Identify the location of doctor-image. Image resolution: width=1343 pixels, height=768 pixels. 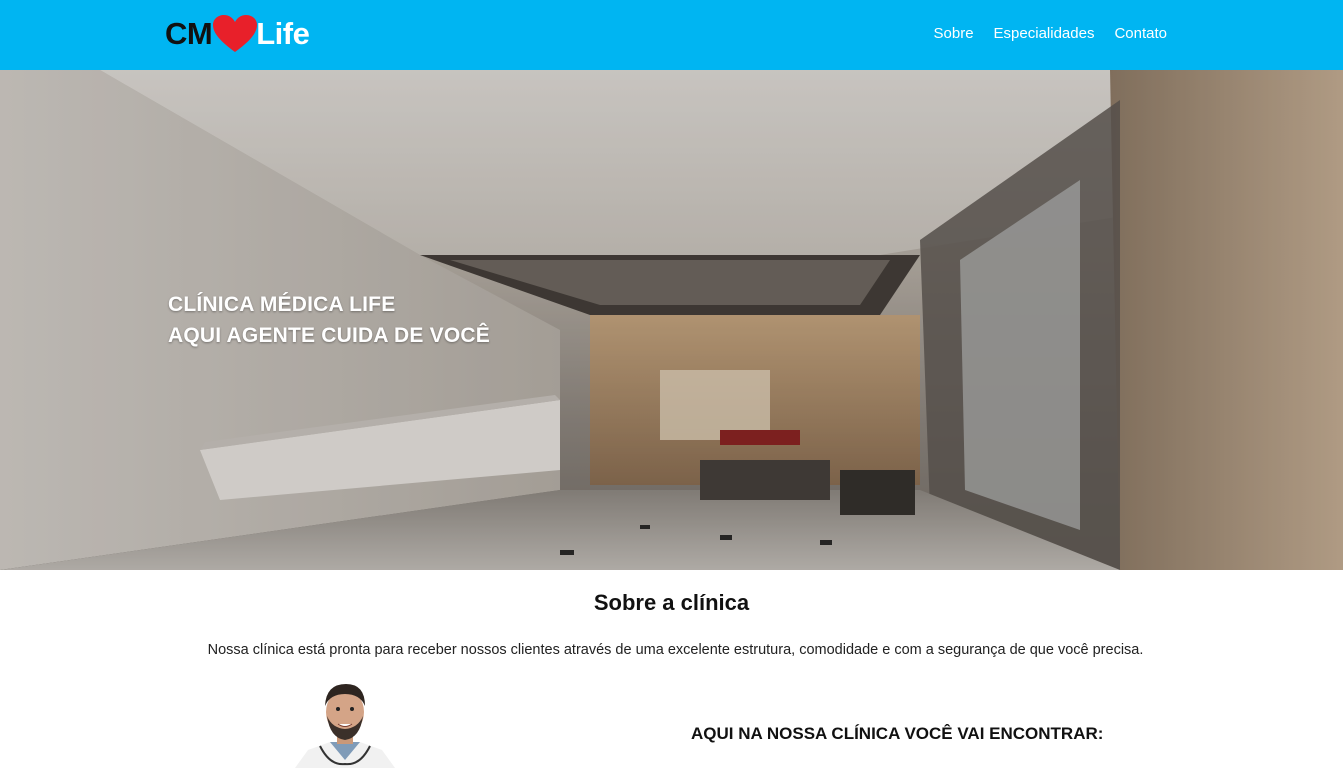
(345, 722).